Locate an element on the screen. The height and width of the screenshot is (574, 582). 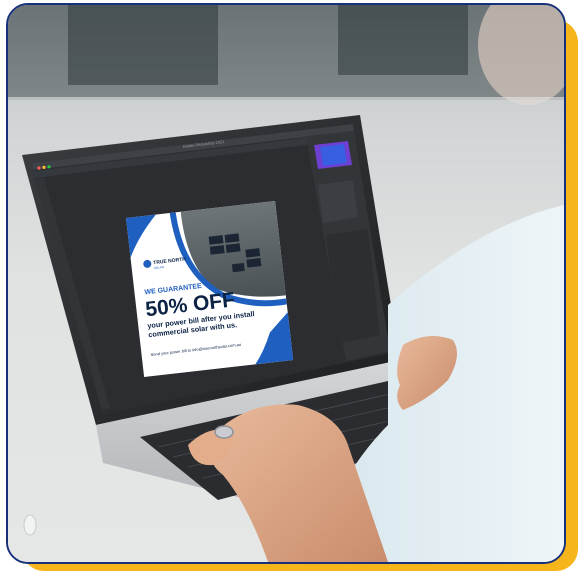
ring-icon is located at coordinates (224, 432).